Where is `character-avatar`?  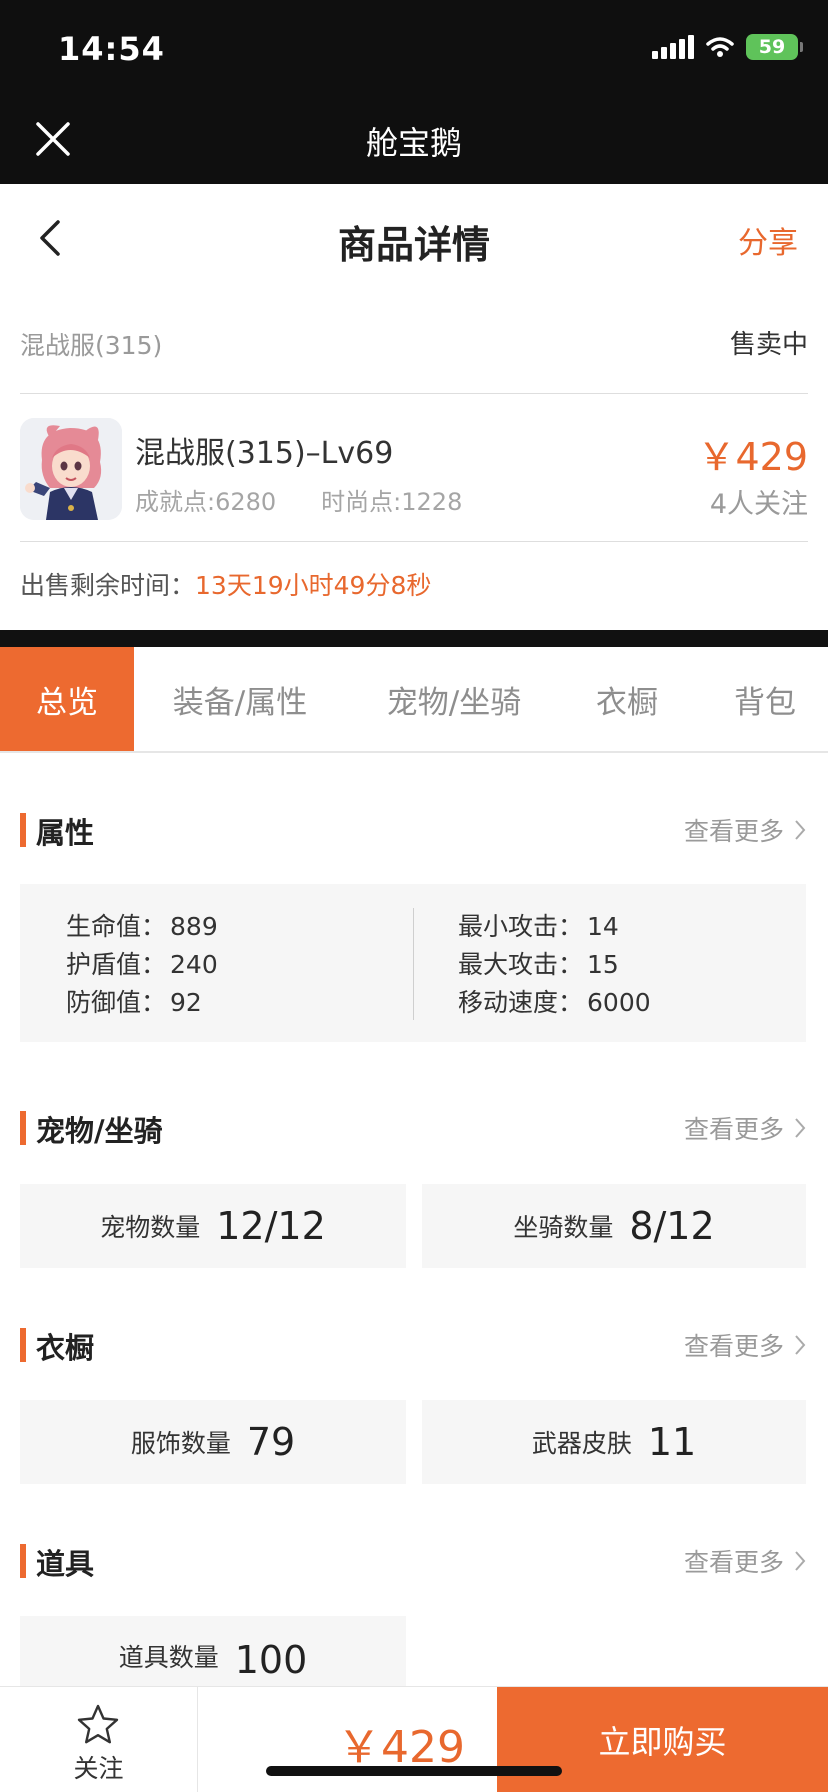
character-avatar is located at coordinates (71, 469).